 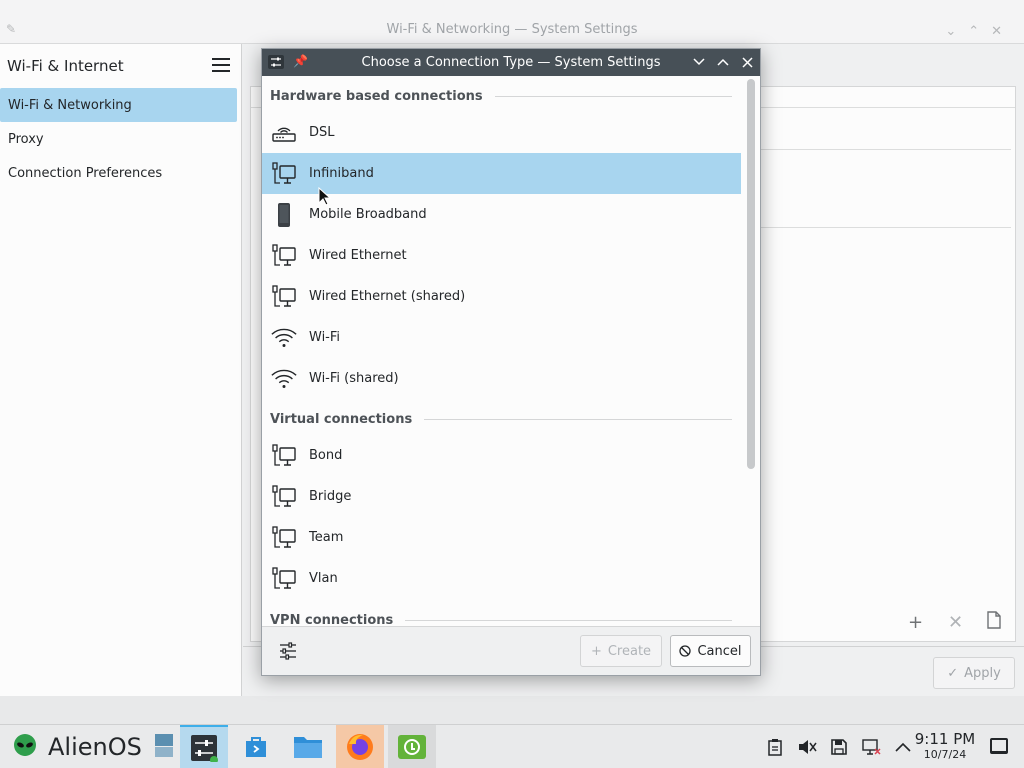 What do you see at coordinates (751, 274) in the screenshot?
I see `scrollbar-thumb` at bounding box center [751, 274].